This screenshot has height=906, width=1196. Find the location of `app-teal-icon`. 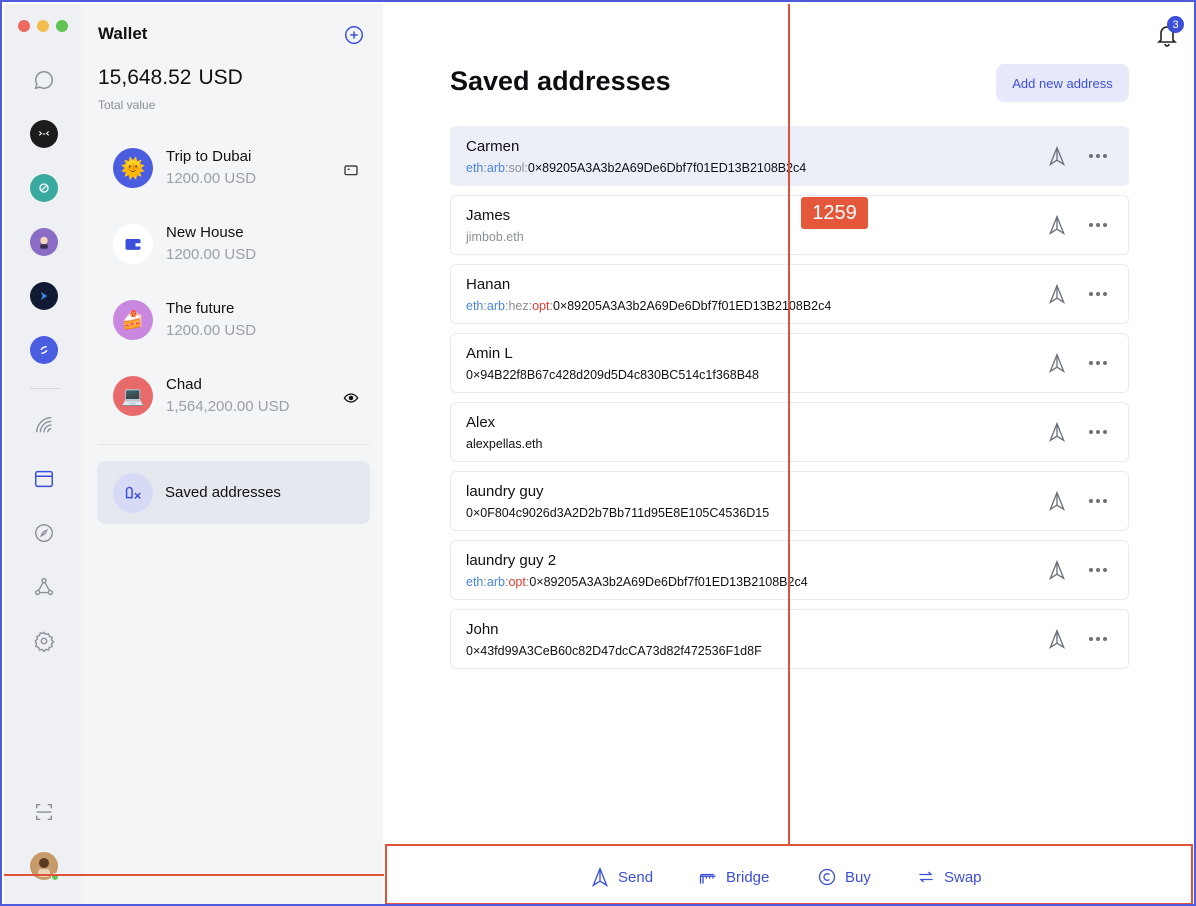

app-teal-icon is located at coordinates (44, 188).